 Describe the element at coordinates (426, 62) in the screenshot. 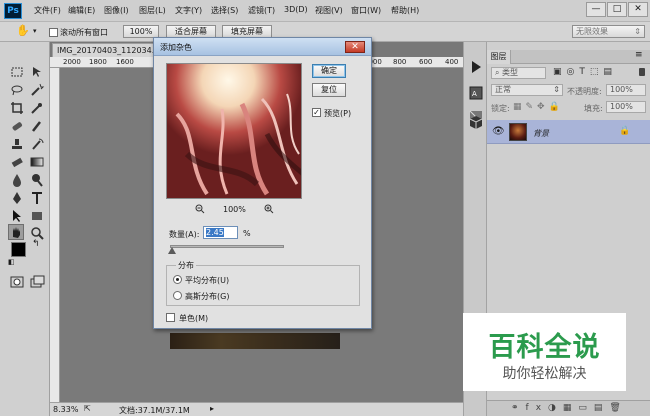

I see `ruler-tick-label: 600` at that location.